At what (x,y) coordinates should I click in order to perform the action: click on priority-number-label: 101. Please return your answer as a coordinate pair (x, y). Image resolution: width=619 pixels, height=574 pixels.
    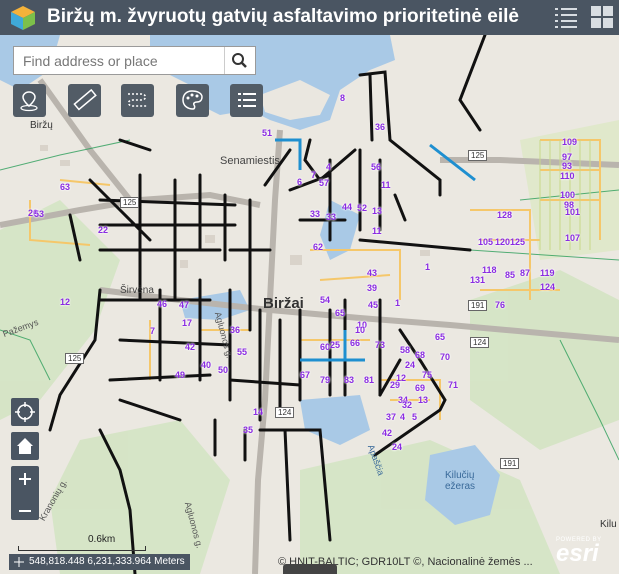
    Looking at the image, I should click on (573, 212).